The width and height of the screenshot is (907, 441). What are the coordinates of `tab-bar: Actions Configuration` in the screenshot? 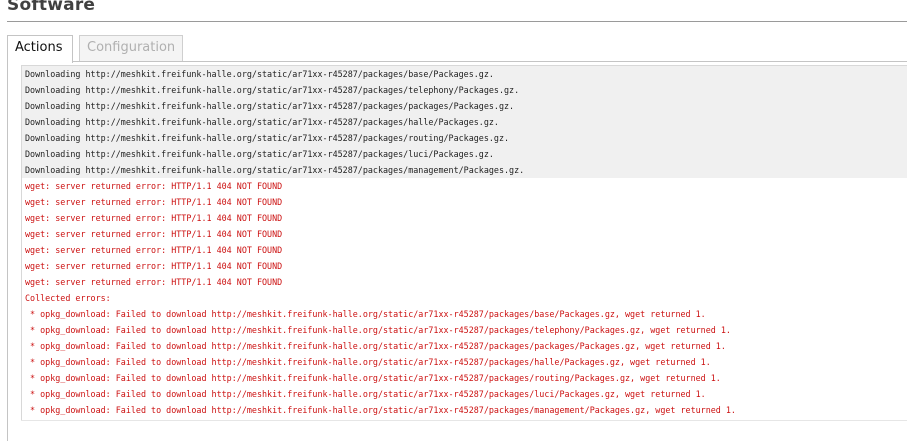 It's located at (457, 49).